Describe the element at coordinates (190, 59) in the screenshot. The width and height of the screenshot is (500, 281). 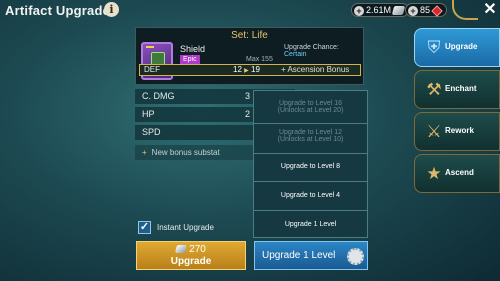
I see `rarity-badge: Epic` at that location.